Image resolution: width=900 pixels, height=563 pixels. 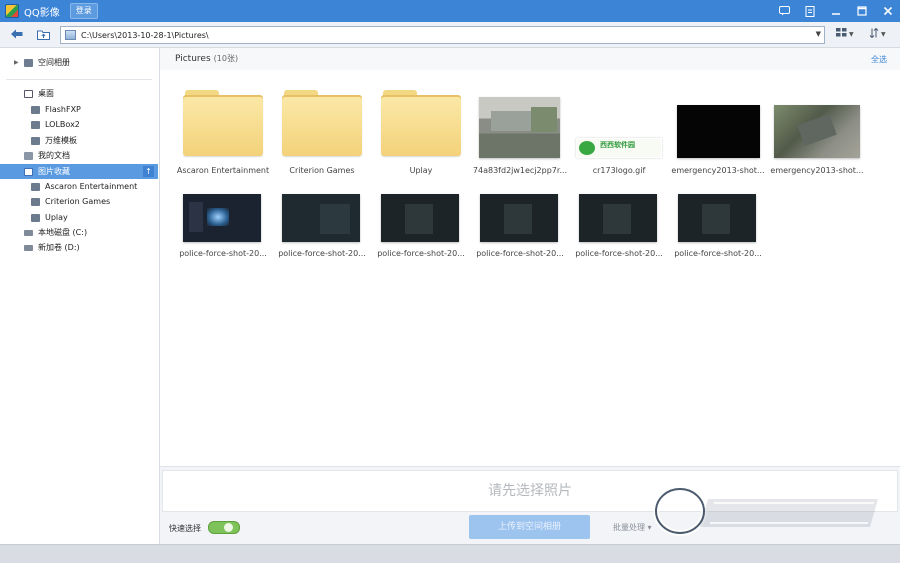 What do you see at coordinates (17, 62) in the screenshot?
I see `expand-arrow-icon: ▶` at bounding box center [17, 62].